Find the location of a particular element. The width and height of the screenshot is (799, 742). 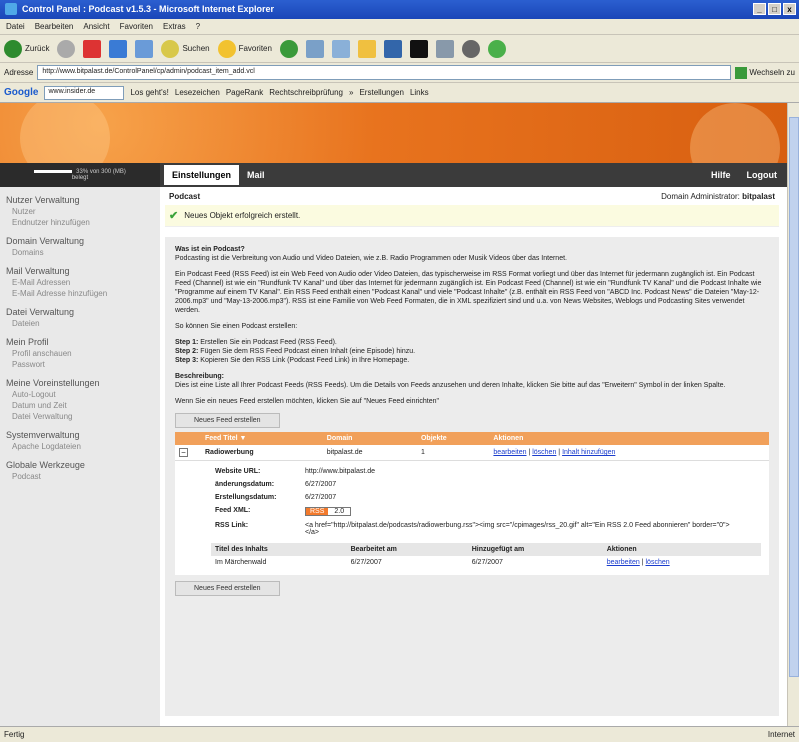

sidebar-item: Dateien is located at coordinates (80, 323).